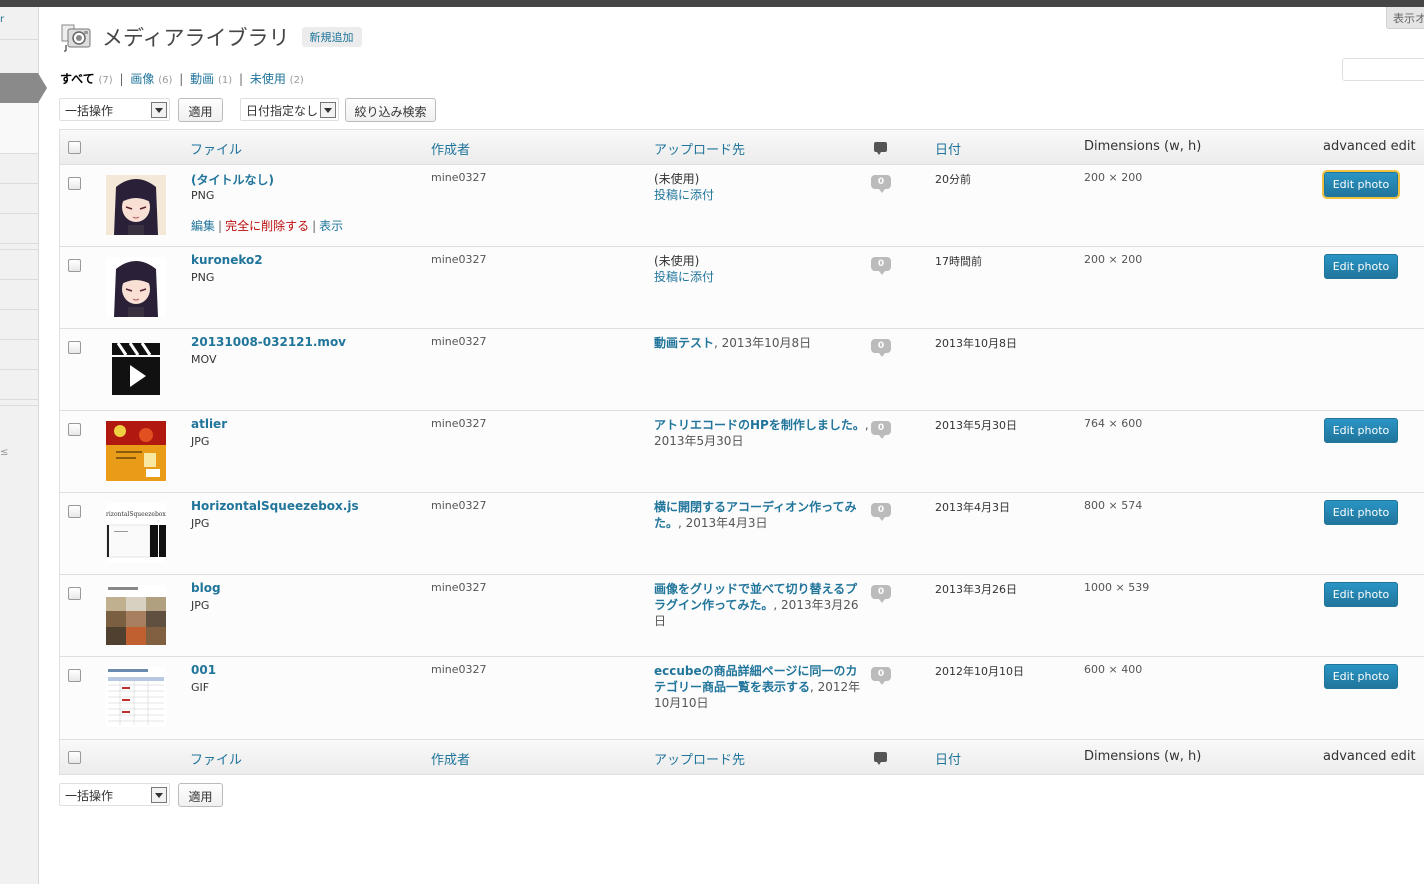 The image size is (1424, 884). Describe the element at coordinates (77, 79) in the screenshot. I see `filter-all: すべて` at that location.